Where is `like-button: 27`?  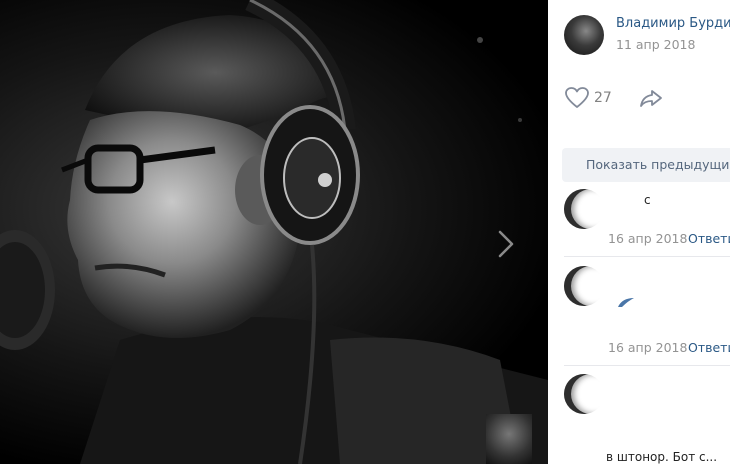
like-button: 27 is located at coordinates (588, 98).